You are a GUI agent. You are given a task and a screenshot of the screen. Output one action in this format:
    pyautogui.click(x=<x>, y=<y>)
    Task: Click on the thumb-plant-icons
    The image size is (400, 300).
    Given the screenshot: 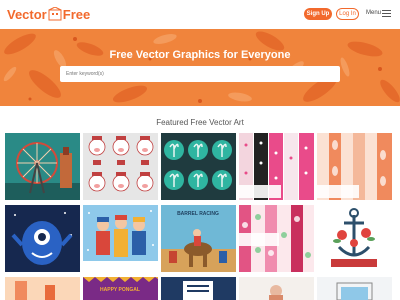 What is the action you would take?
    pyautogui.click(x=198, y=166)
    